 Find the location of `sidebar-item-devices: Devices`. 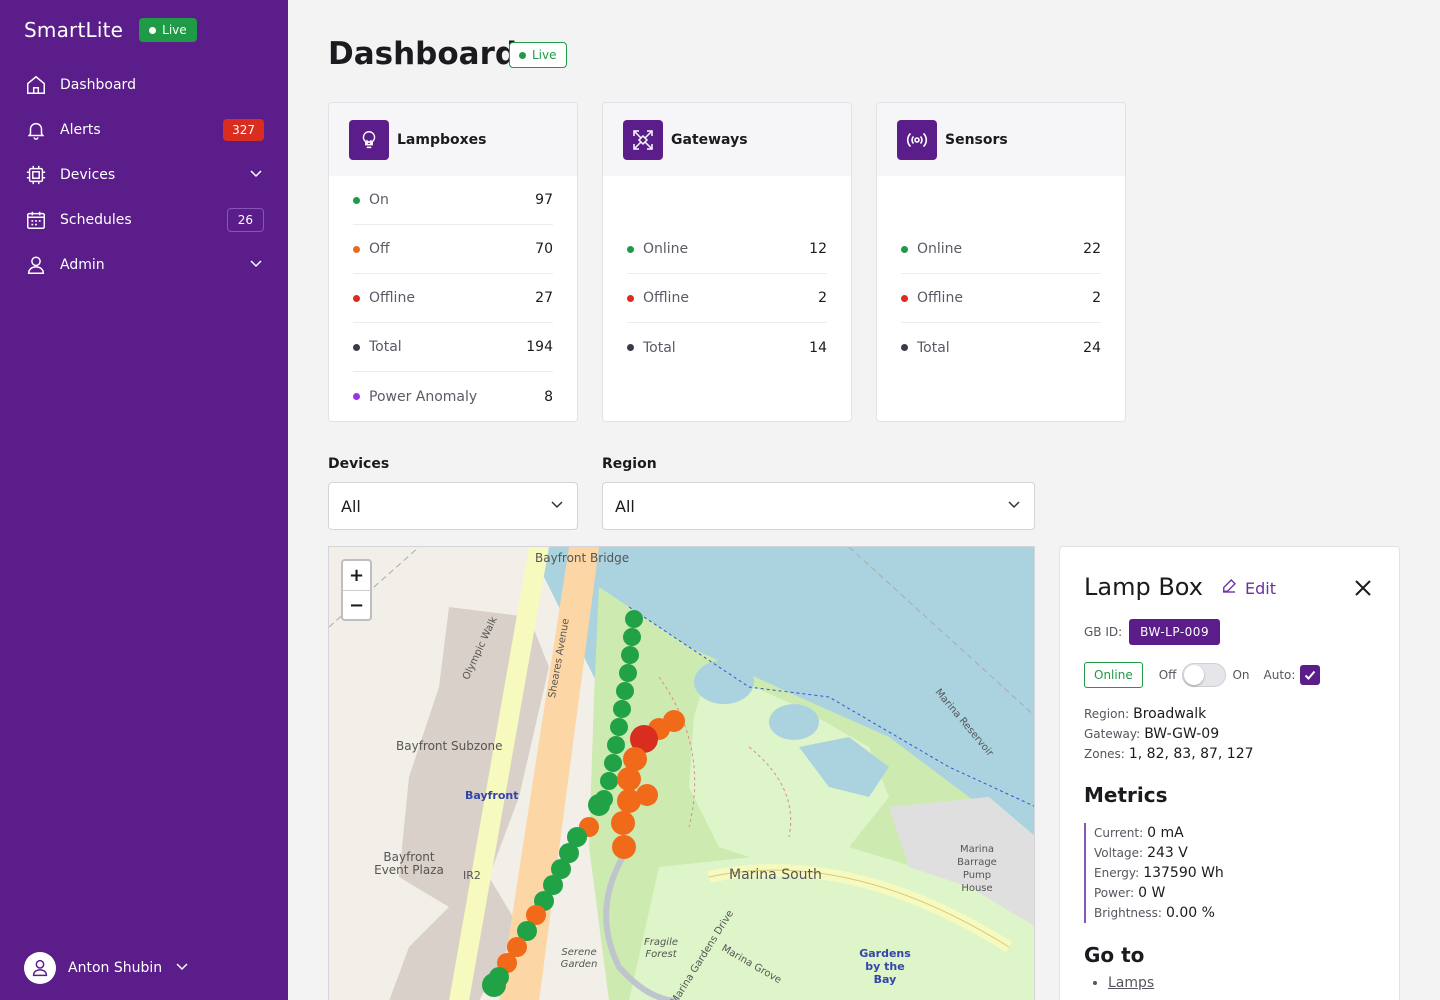

sidebar-item-devices: Devices is located at coordinates (144, 174).